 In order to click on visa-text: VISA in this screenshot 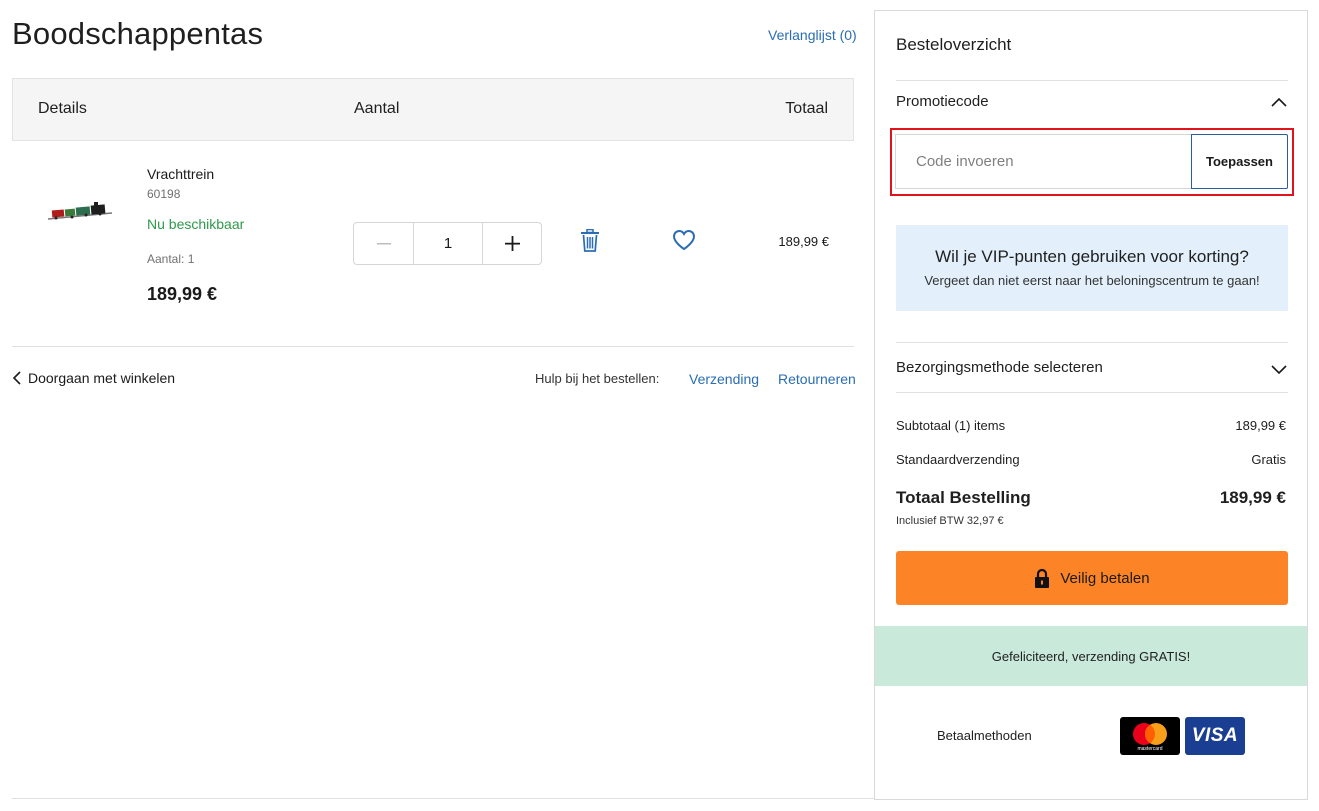, I will do `click(1215, 735)`.